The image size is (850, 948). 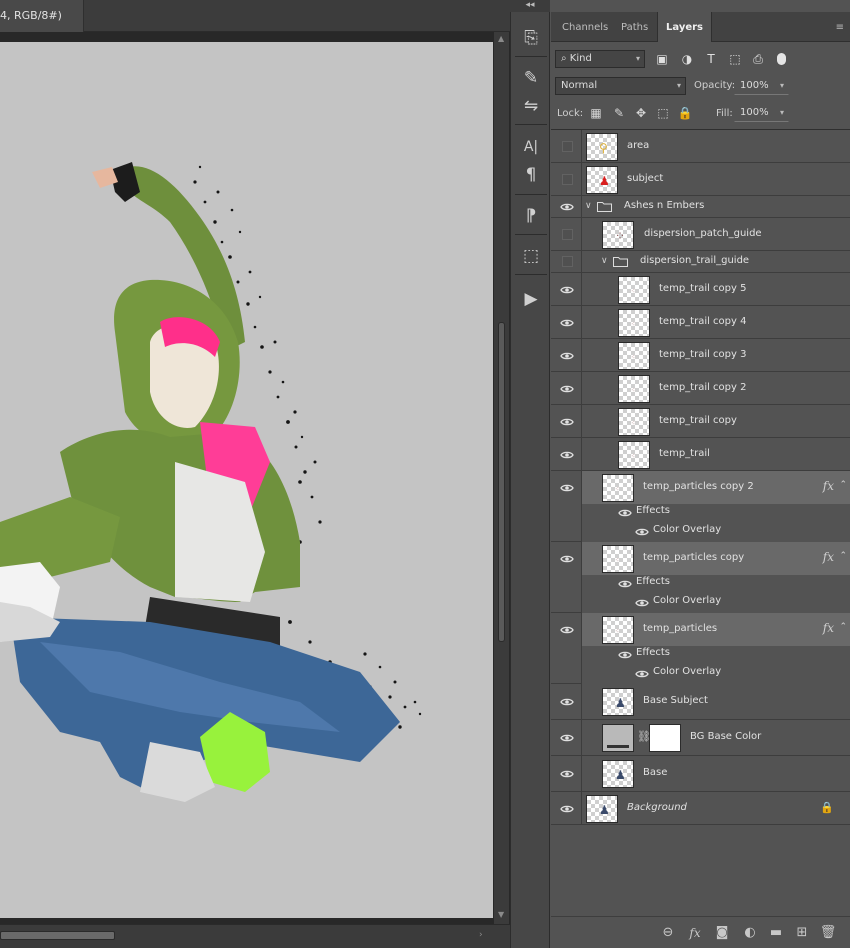 What do you see at coordinates (700, 234) in the screenshot?
I see `layer-row: ⁘ dispersion_patch_guide` at bounding box center [700, 234].